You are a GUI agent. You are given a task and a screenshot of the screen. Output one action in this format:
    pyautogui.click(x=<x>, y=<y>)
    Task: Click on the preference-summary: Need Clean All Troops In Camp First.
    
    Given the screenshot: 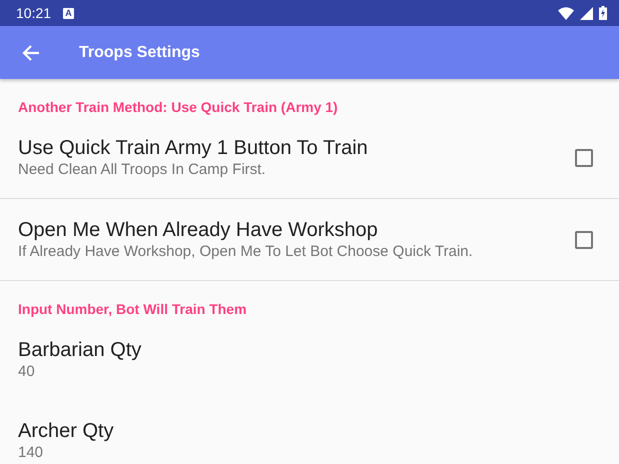 What is the action you would take?
    pyautogui.click(x=142, y=170)
    